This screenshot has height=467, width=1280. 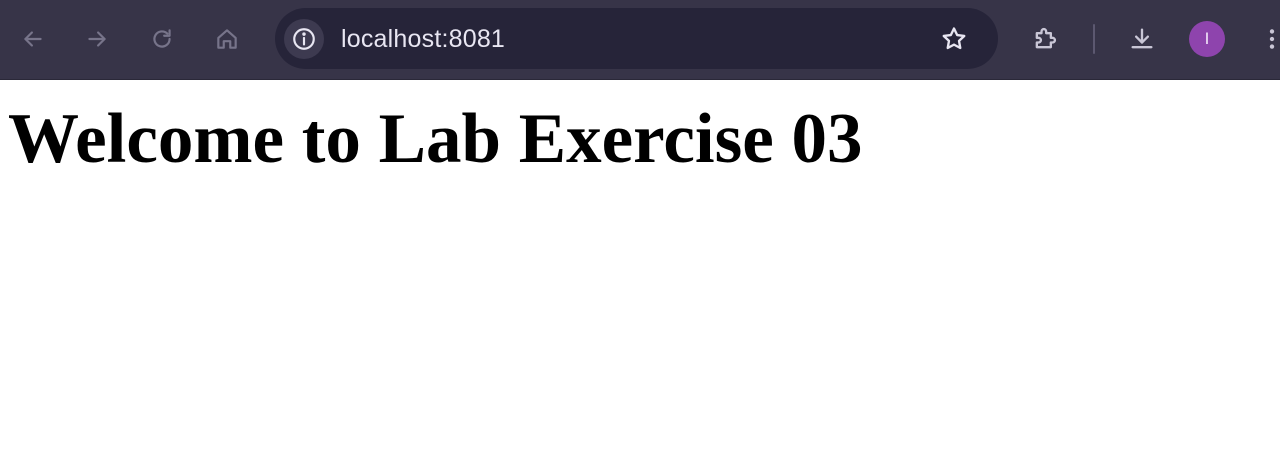 What do you see at coordinates (1207, 39) in the screenshot?
I see `profile-avatar: I` at bounding box center [1207, 39].